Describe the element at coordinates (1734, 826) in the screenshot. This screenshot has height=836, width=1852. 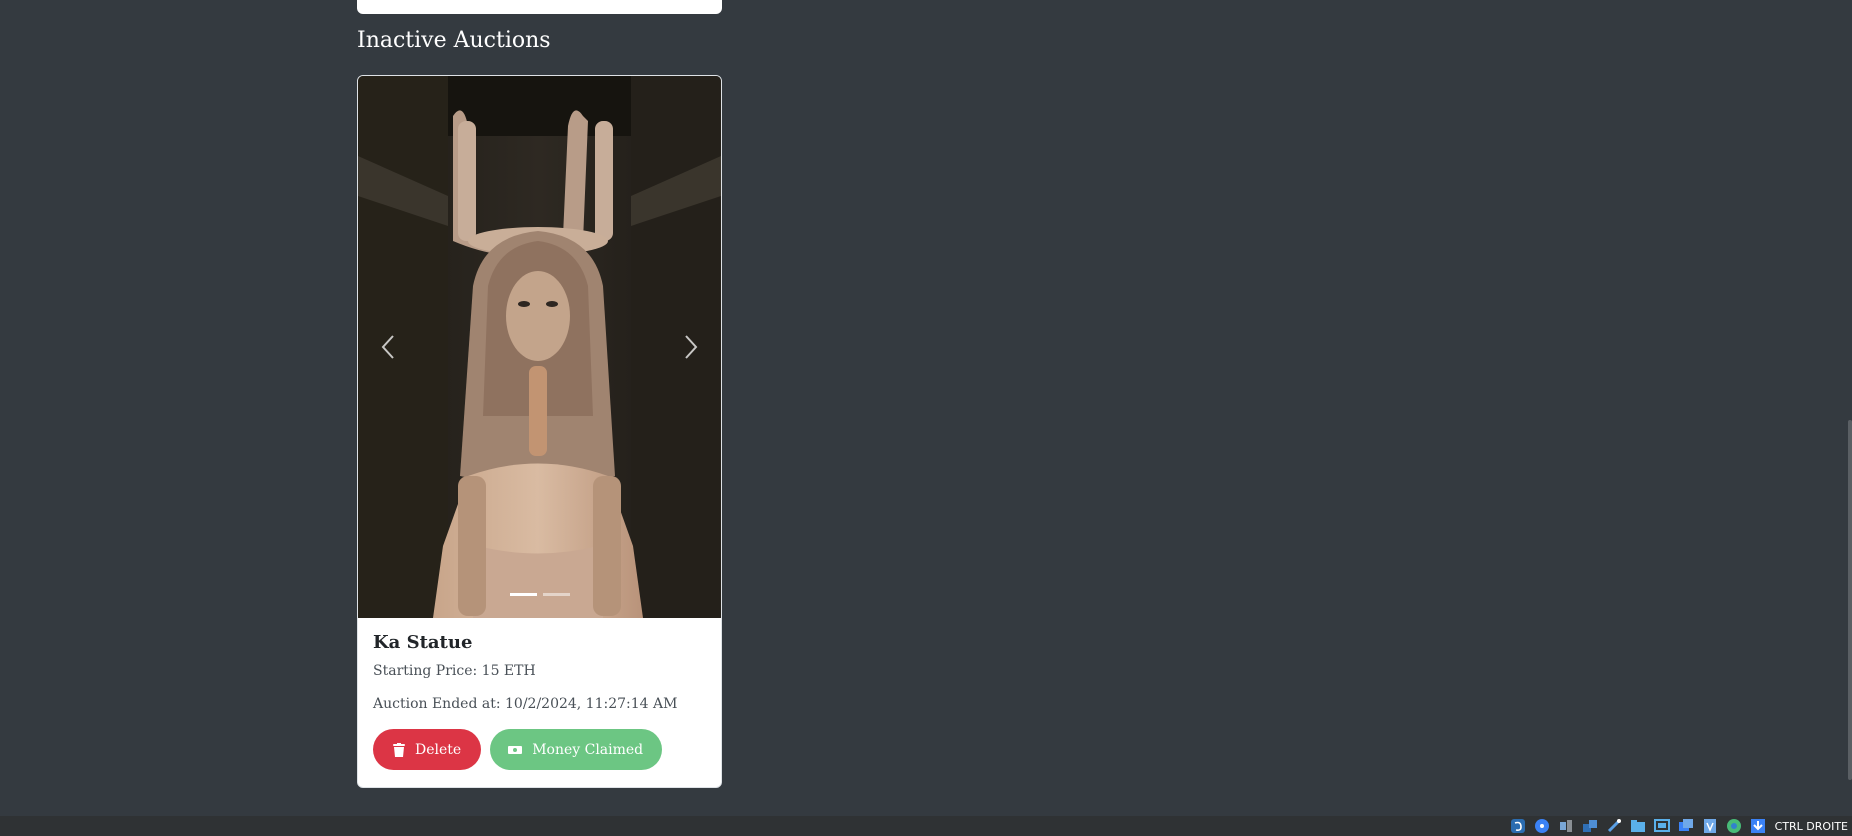
I see `cpu-activity-icon` at that location.